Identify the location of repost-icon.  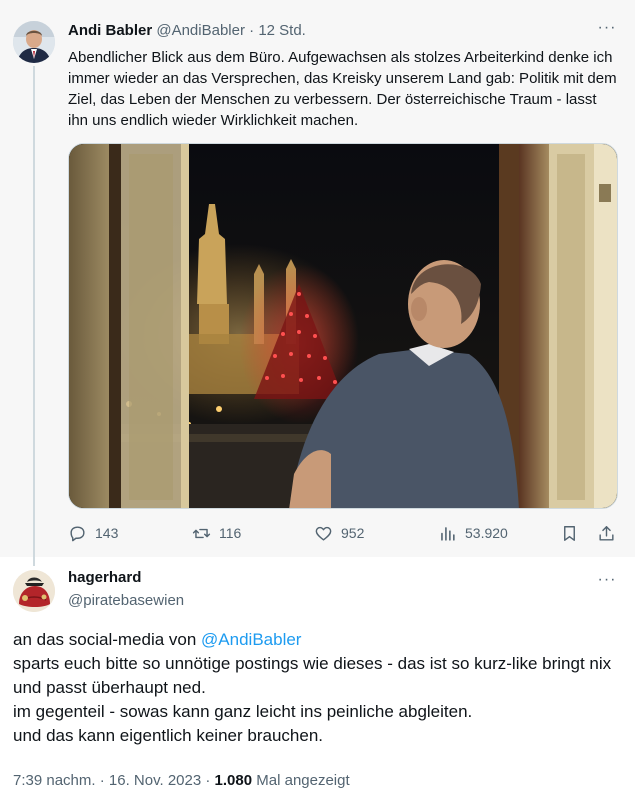
(201, 533).